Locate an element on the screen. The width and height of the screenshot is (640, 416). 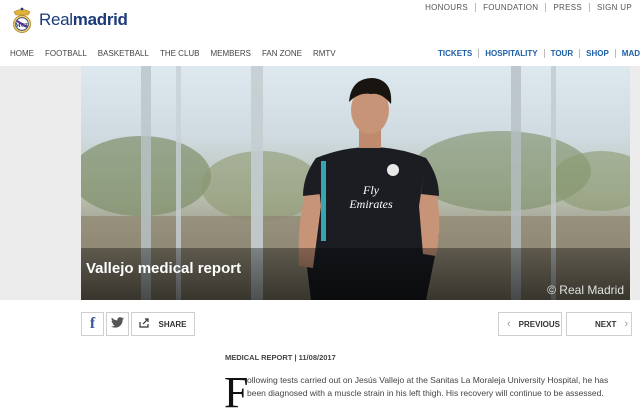
twitter-share-button is located at coordinates (117, 324).